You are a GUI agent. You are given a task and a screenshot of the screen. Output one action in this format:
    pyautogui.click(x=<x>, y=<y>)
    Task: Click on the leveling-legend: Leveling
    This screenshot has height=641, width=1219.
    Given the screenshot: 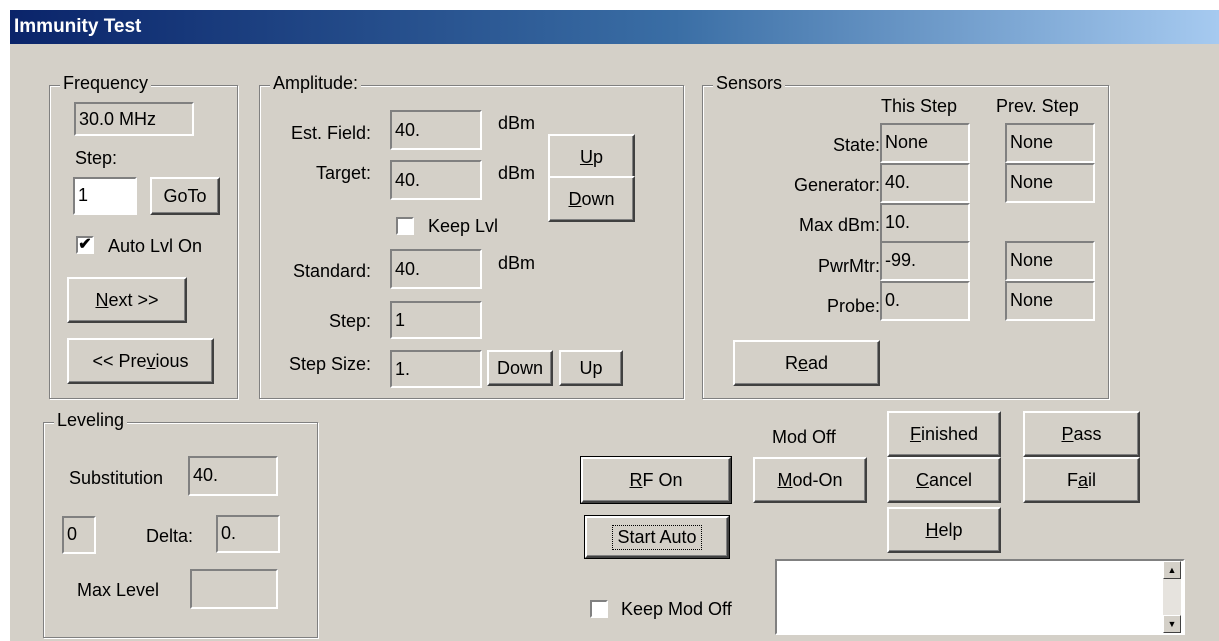 What is the action you would take?
    pyautogui.click(x=91, y=420)
    